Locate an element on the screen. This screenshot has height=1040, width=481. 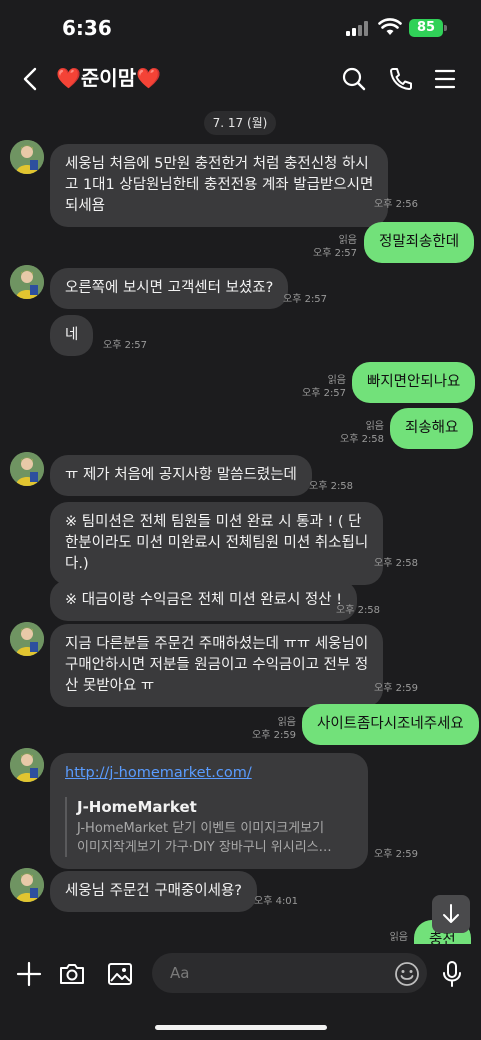
incoming-message: ※ 대금이랑 수익금은 전체 미션 완료시 정산 ! is located at coordinates (204, 600).